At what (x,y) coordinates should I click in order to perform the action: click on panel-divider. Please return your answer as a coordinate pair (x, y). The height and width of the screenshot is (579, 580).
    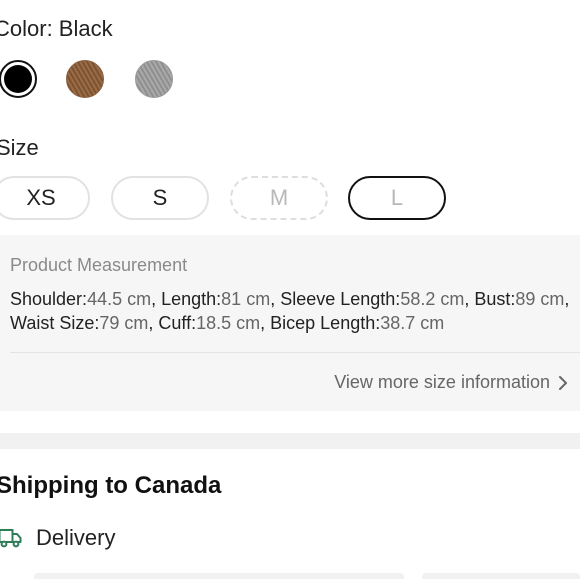
    Looking at the image, I should click on (295, 352).